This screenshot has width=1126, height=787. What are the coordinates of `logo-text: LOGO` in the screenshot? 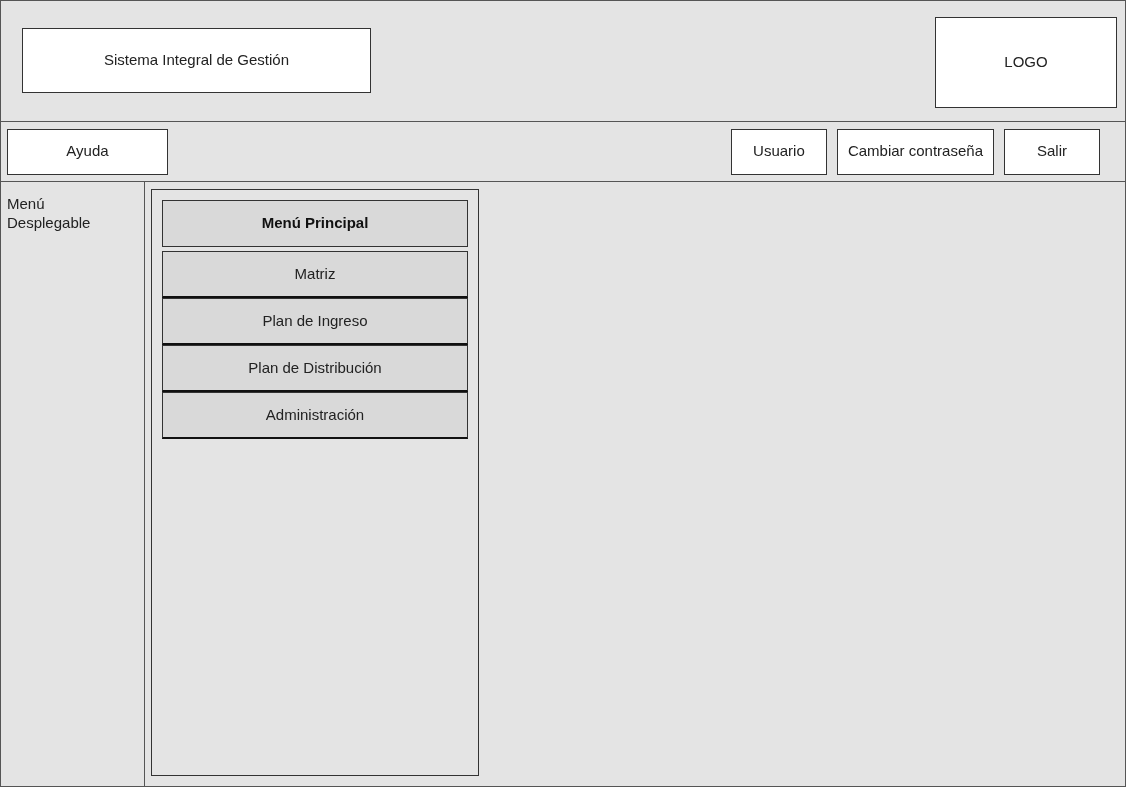 It's located at (1026, 62).